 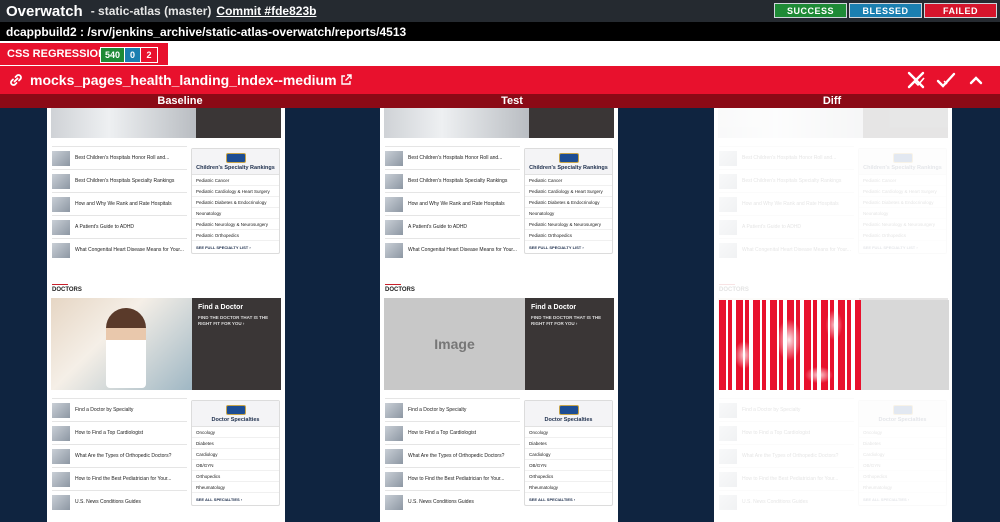 I want to click on bless-check-icon, so click(x=946, y=80).